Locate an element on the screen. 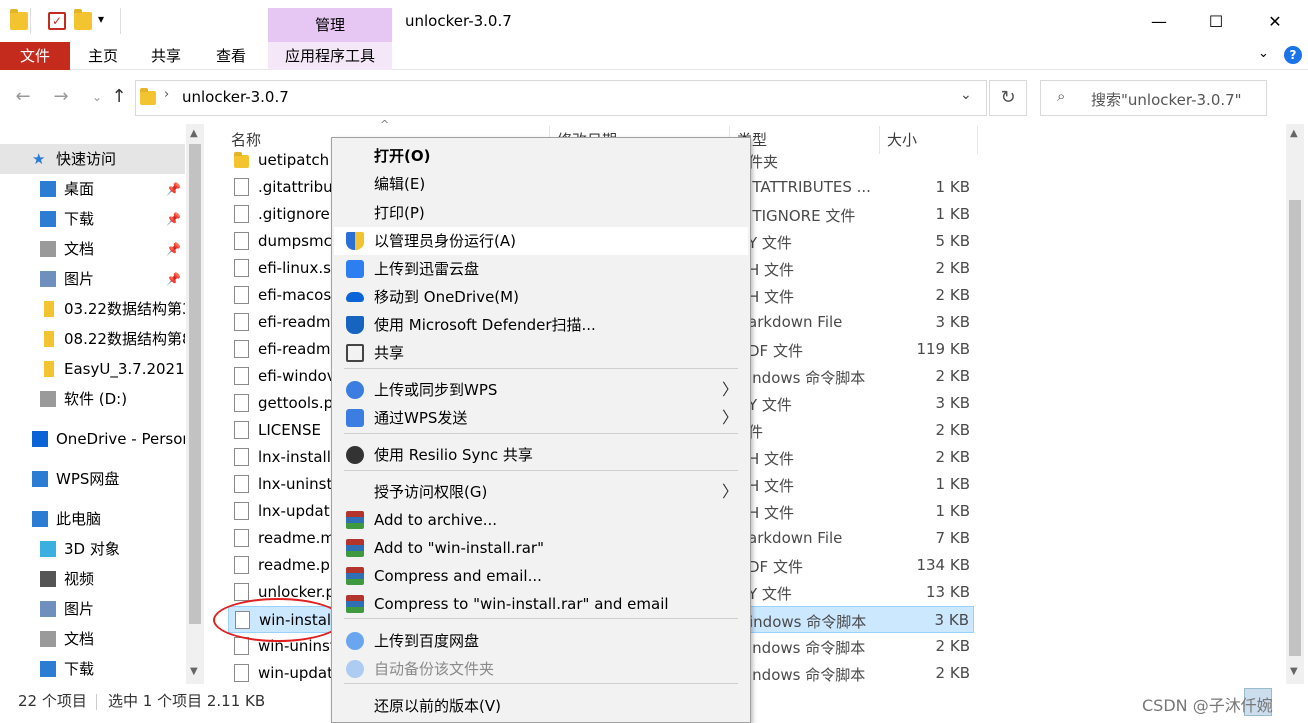 The height and width of the screenshot is (723, 1308). sidebar-item: OneDrive - Persor is located at coordinates (92, 439).